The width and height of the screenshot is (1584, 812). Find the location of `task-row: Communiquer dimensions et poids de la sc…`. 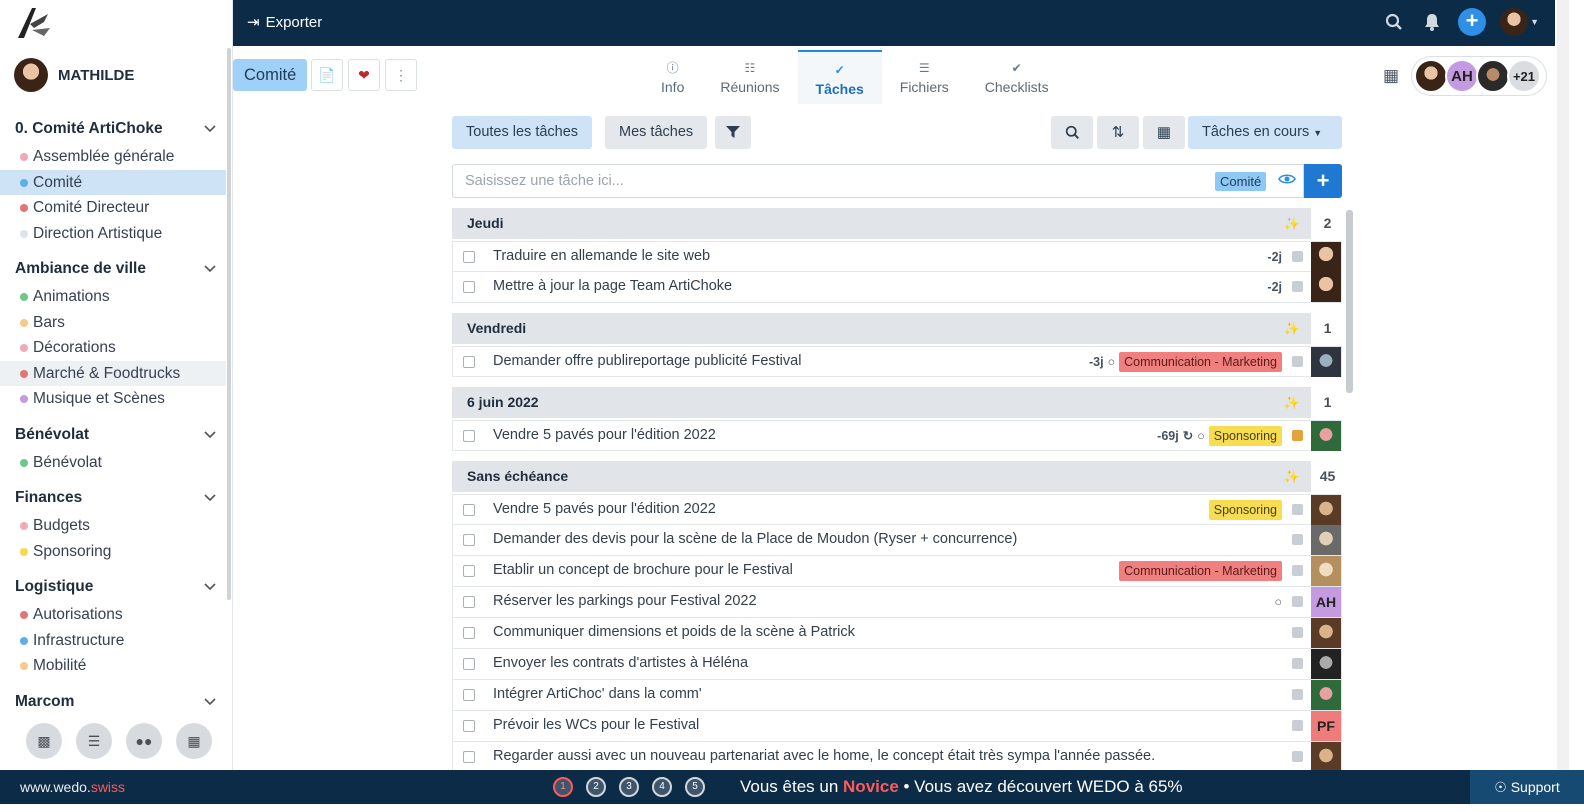

task-row: Communiquer dimensions et poids de la sc… is located at coordinates (897, 633).